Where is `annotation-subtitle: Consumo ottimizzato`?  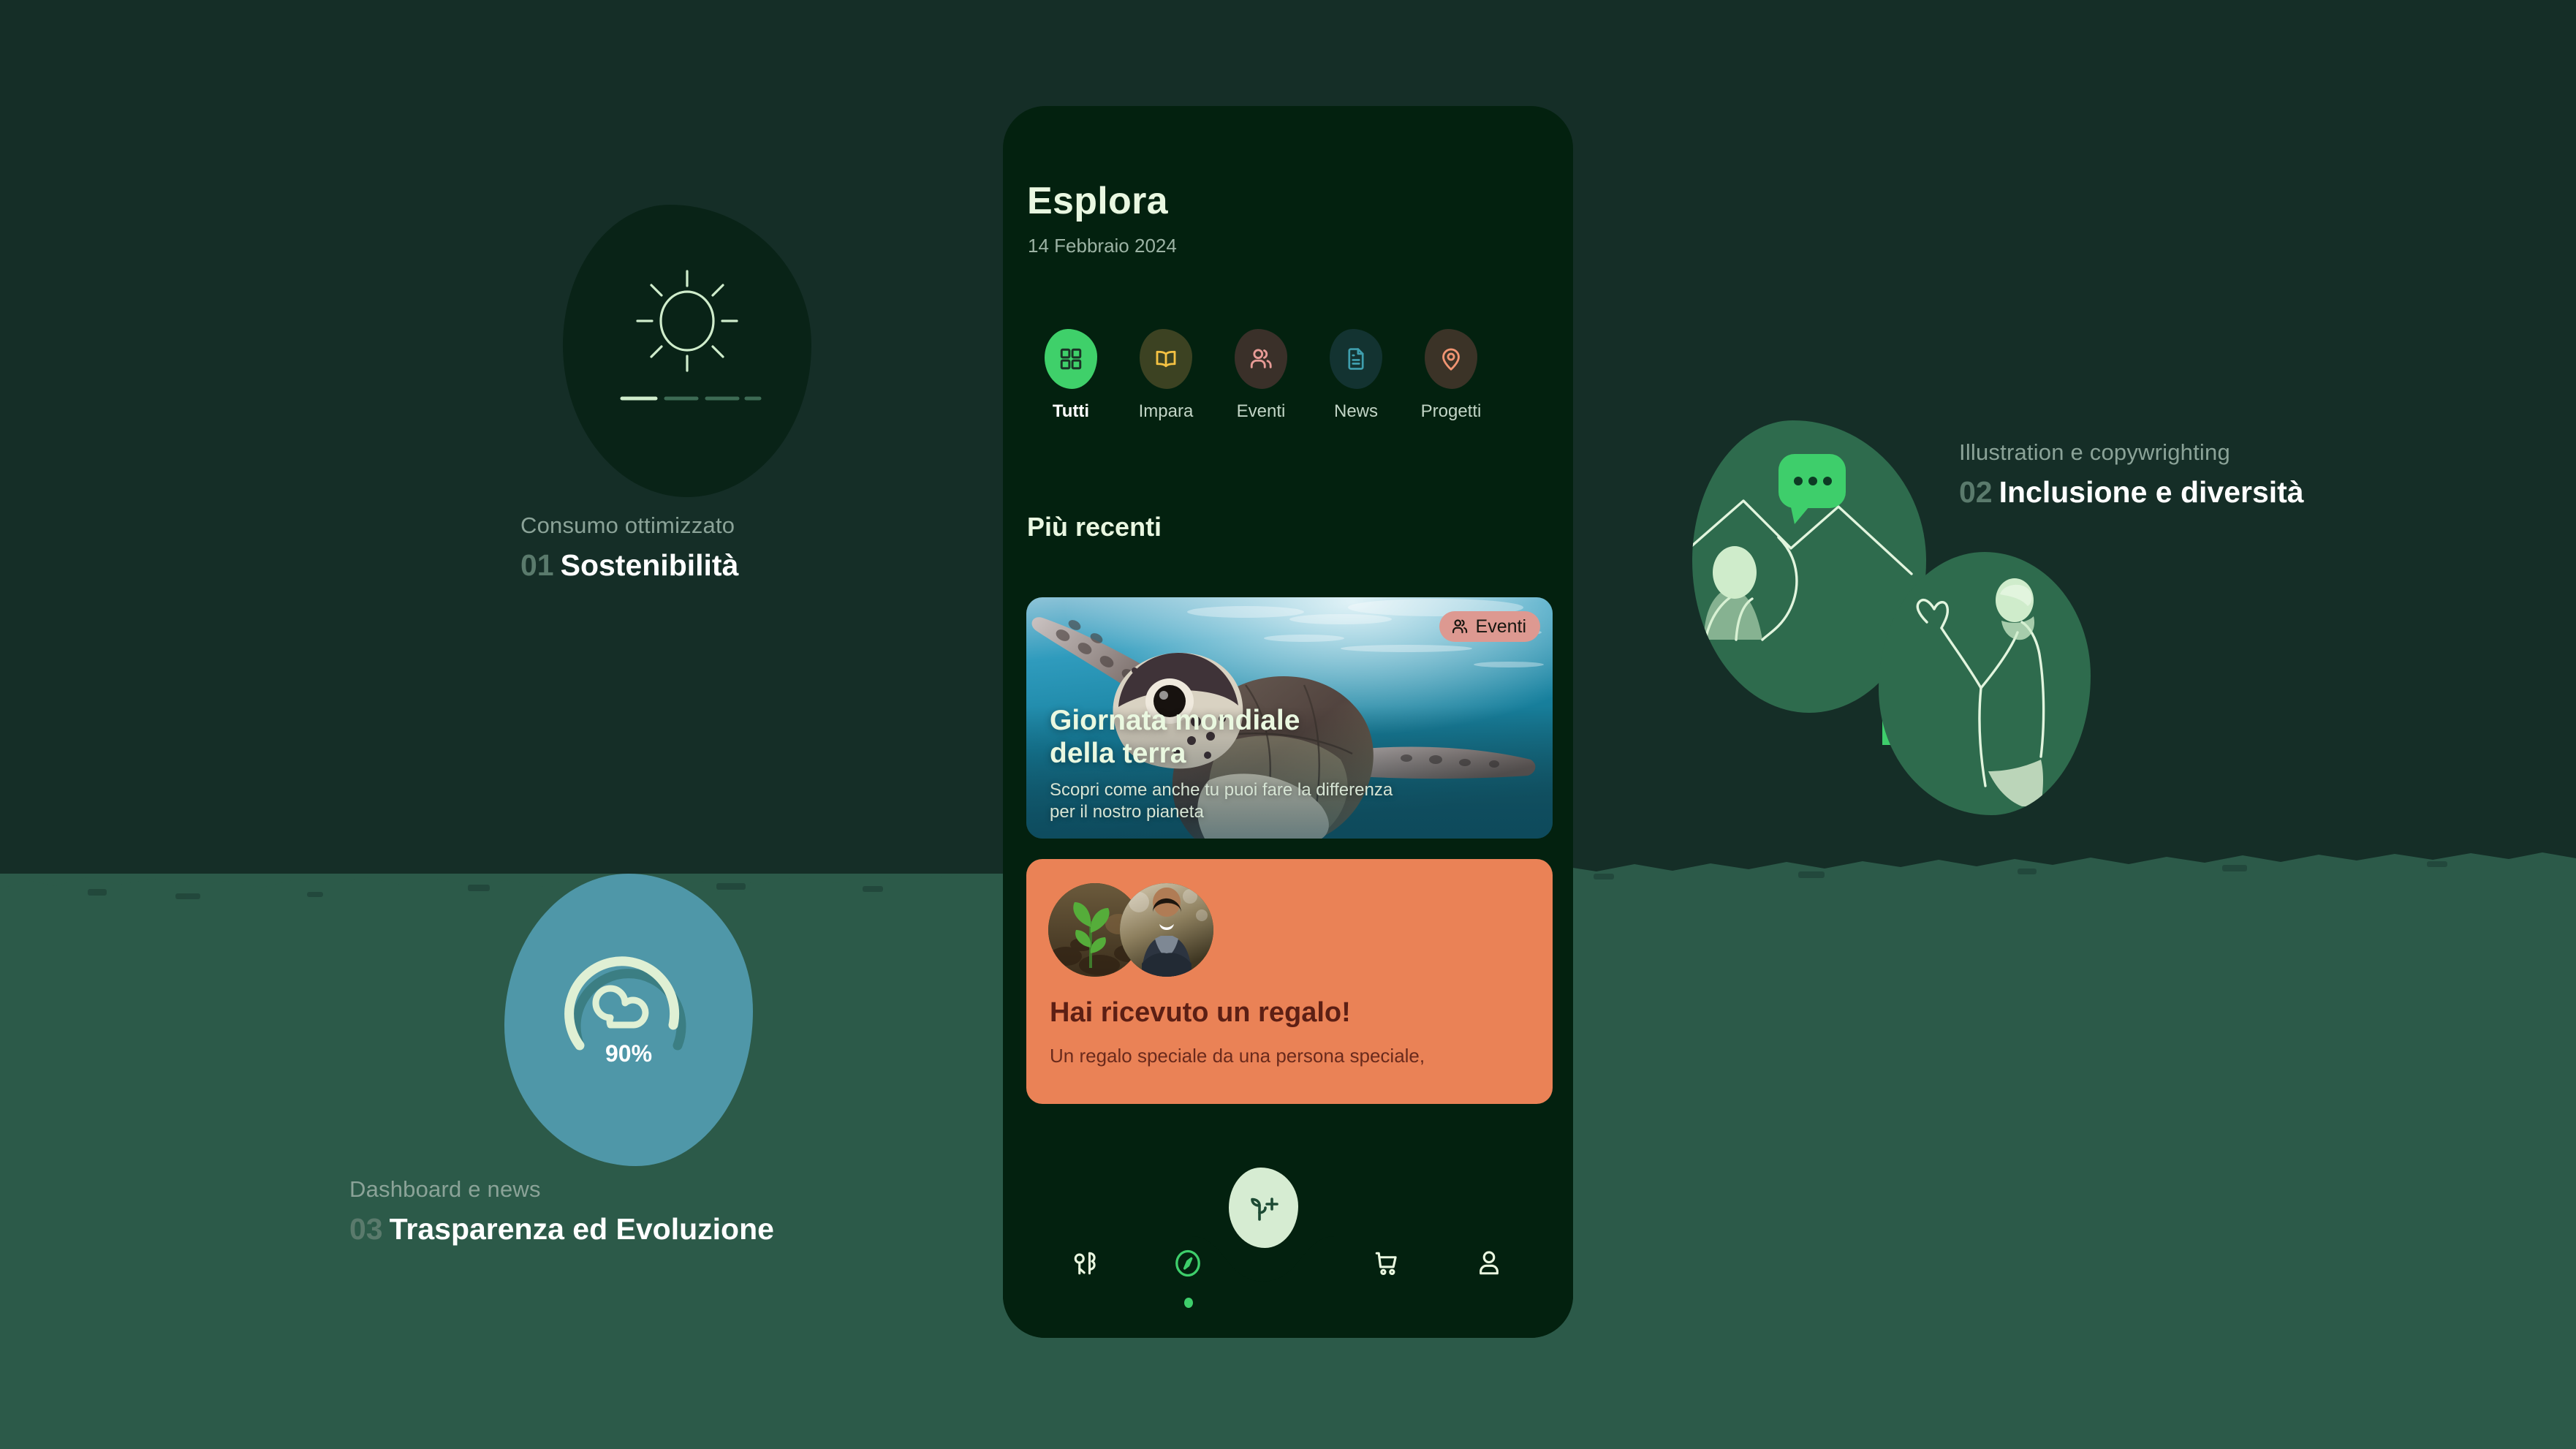
annotation-subtitle: Consumo ottimizzato is located at coordinates (627, 525).